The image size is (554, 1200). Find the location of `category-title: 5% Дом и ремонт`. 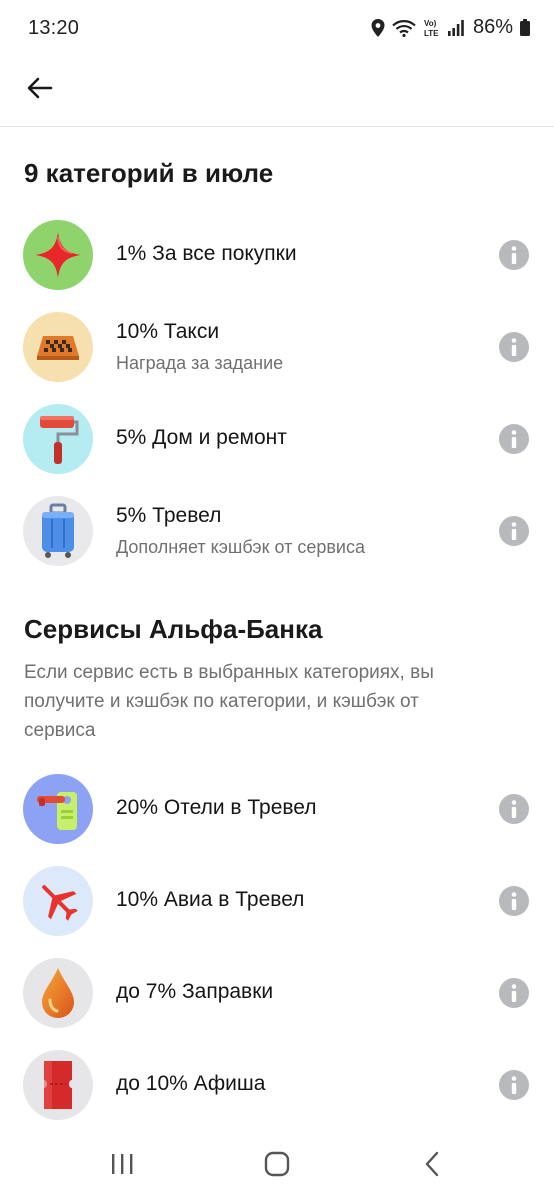

category-title: 5% Дом и ремонт is located at coordinates (201, 437).